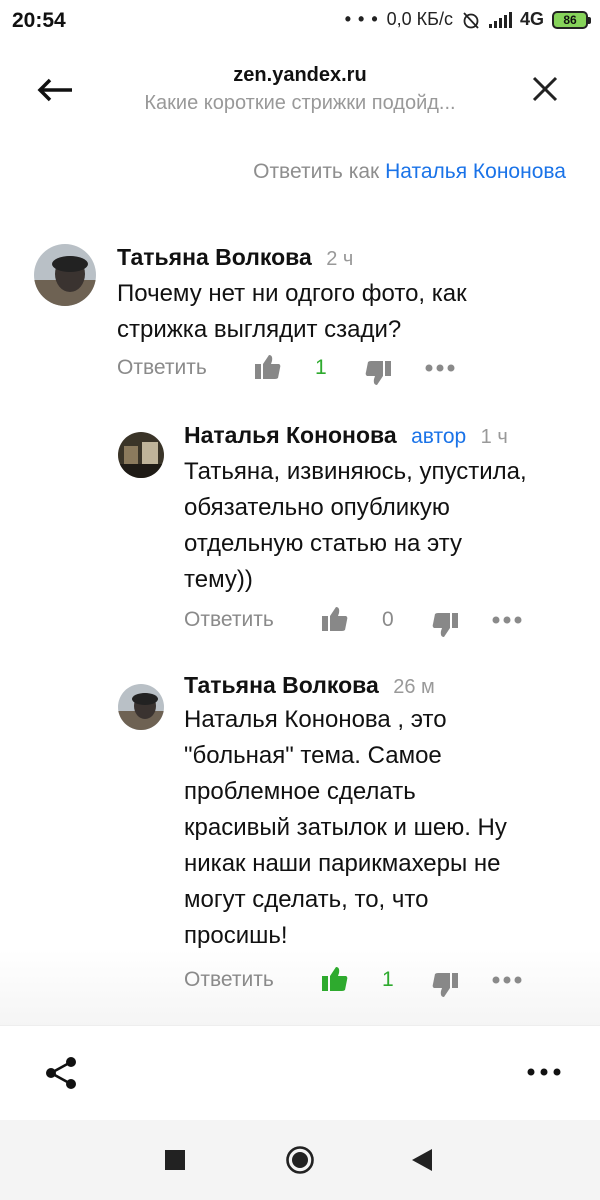 The width and height of the screenshot is (600, 1200). What do you see at coordinates (175, 1160) in the screenshot?
I see `recents-square-icon` at bounding box center [175, 1160].